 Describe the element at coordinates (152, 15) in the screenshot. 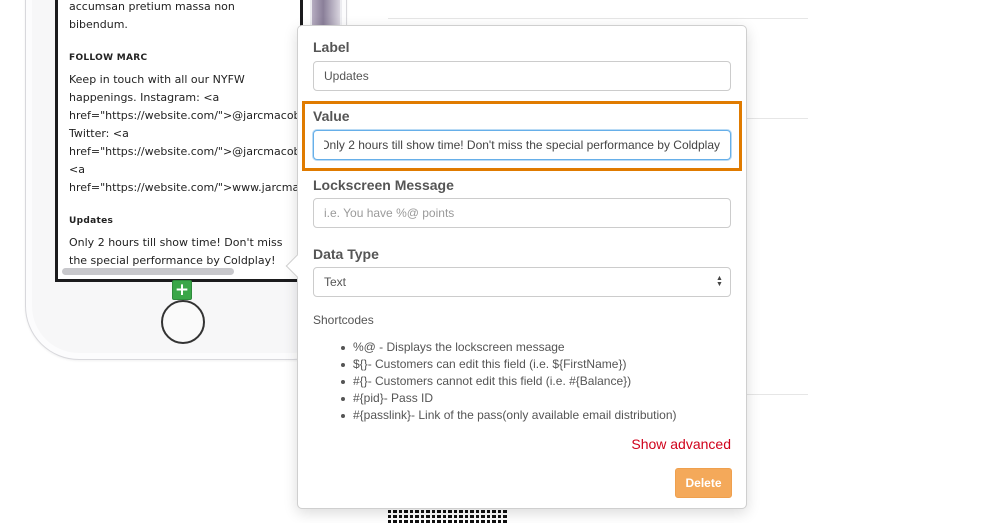

I see `intro-text: accumsan pretium massa non bibendum.` at that location.